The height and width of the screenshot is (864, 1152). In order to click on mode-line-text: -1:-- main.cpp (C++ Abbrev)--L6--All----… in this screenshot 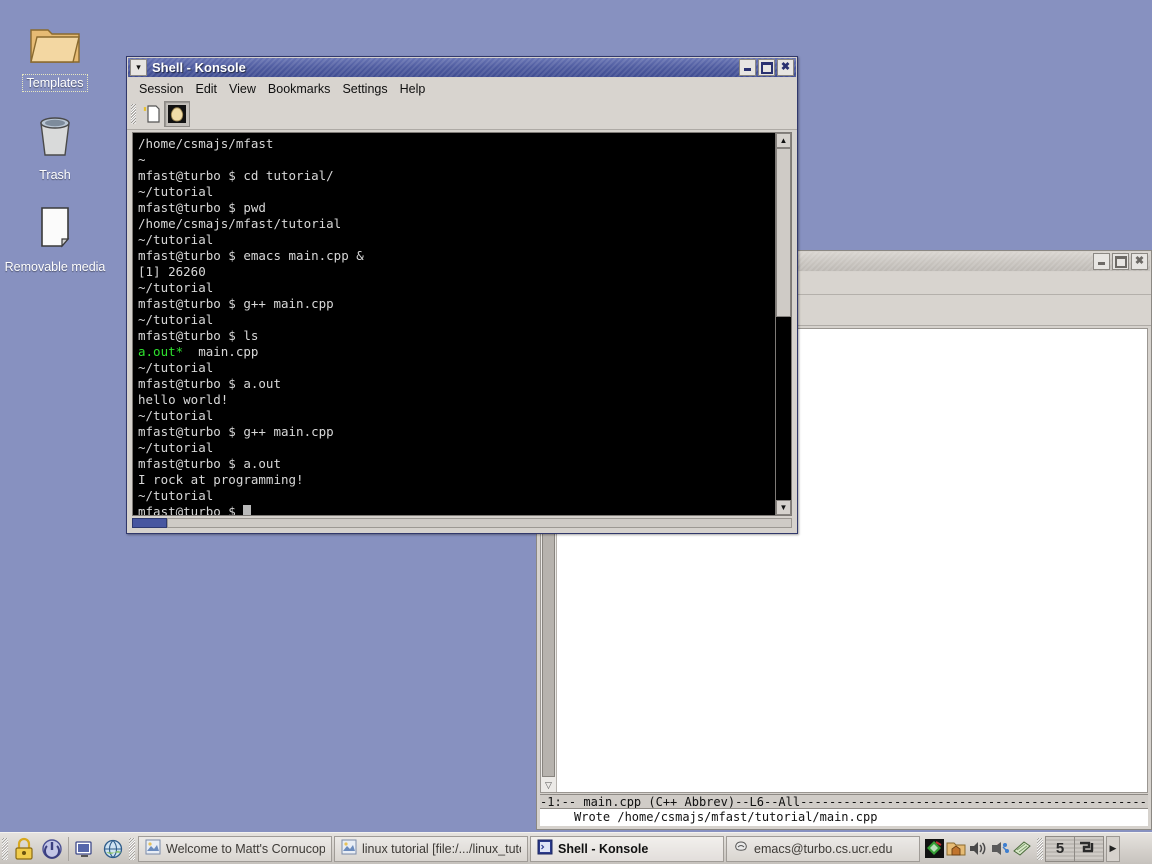, I will do `click(843, 802)`.